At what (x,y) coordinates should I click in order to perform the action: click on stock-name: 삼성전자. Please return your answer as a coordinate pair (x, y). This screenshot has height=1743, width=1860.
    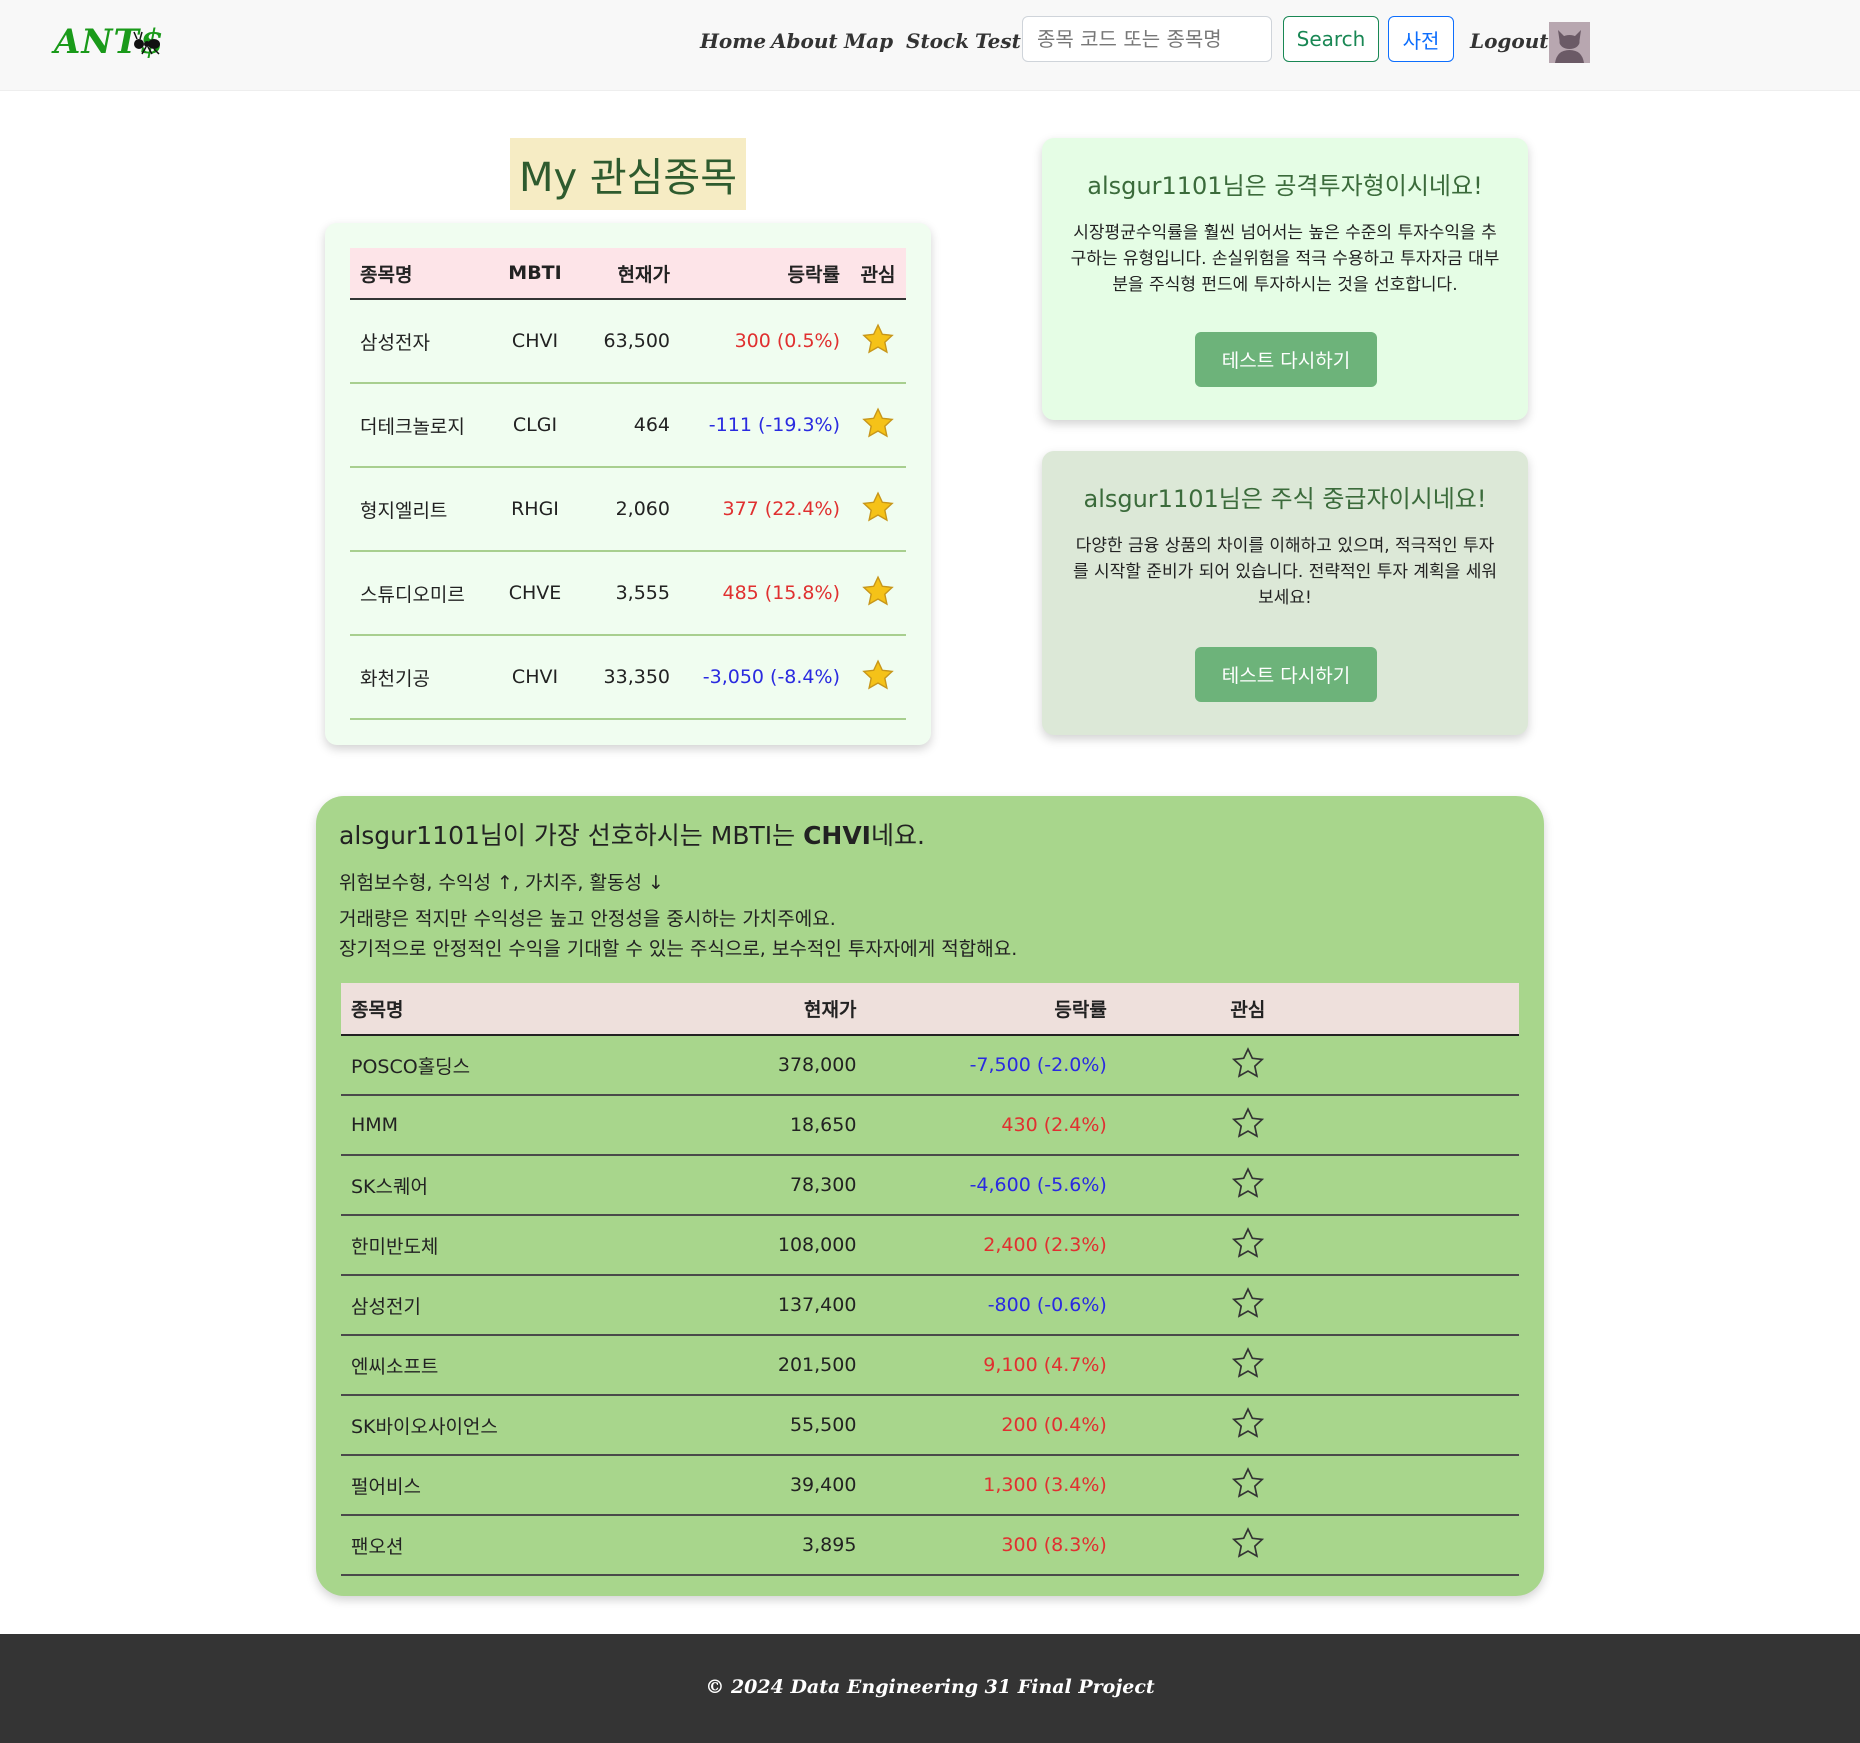
    Looking at the image, I should click on (420, 341).